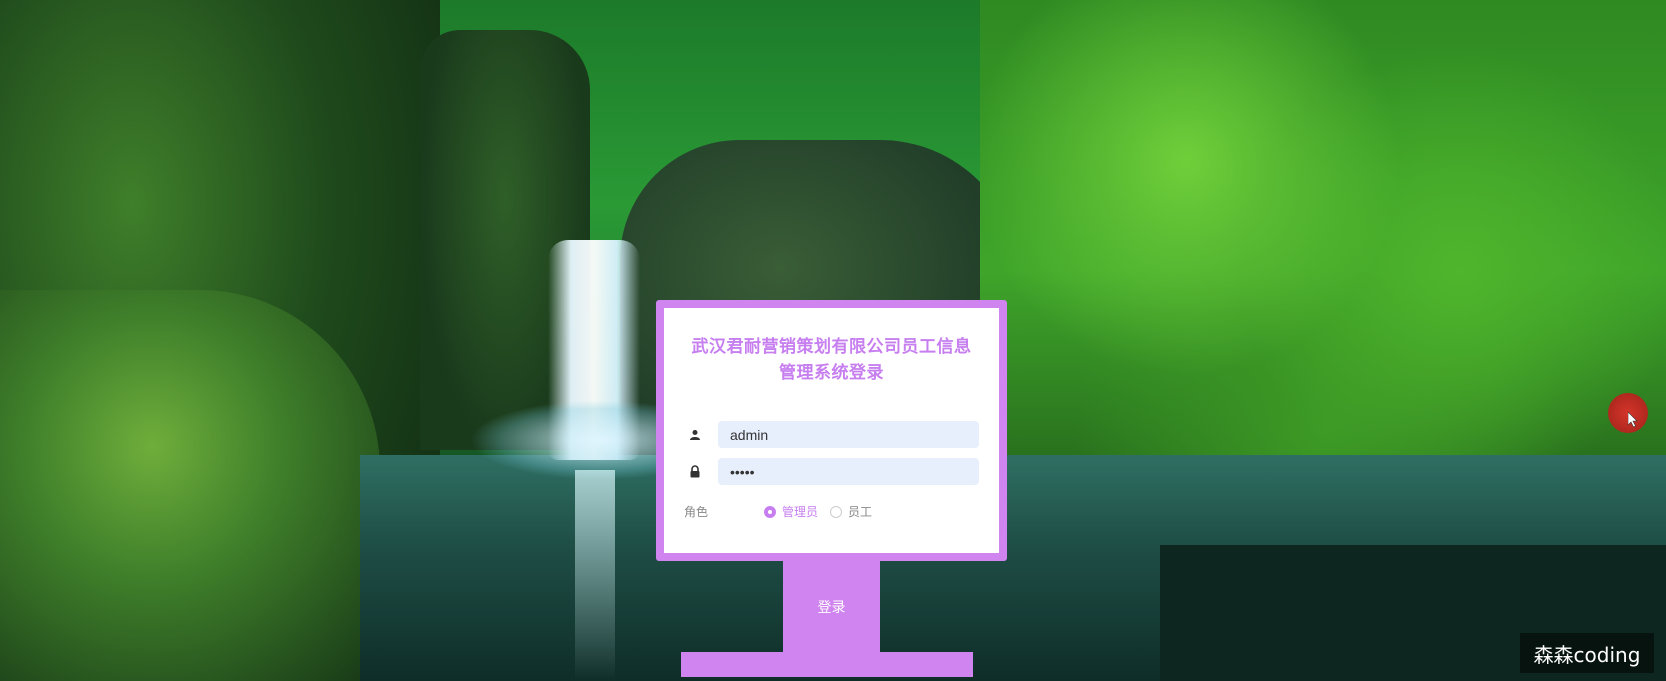  What do you see at coordinates (836, 511) in the screenshot?
I see `radio-unchecked-icon` at bounding box center [836, 511].